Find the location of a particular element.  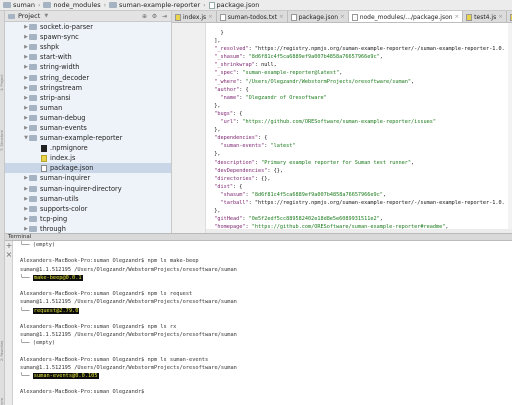

terminal-highlight: make-beep@0.0.1 is located at coordinates (57, 277).